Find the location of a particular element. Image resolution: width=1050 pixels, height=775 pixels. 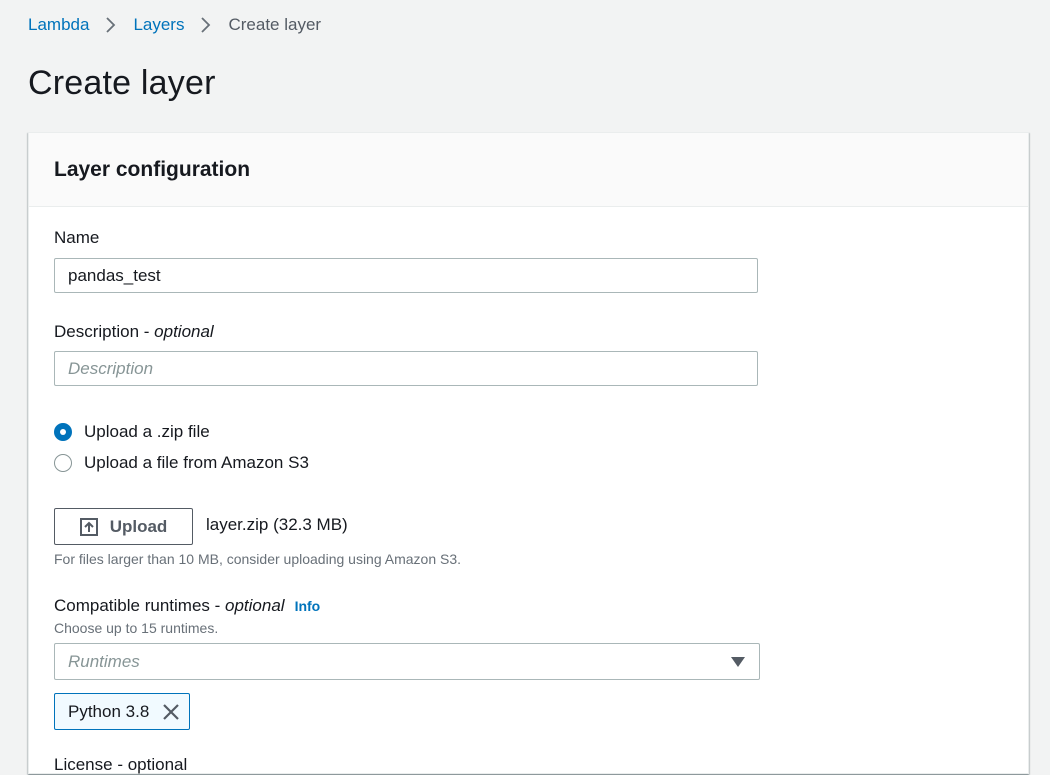

radio-unchecked-icon is located at coordinates (63, 463).